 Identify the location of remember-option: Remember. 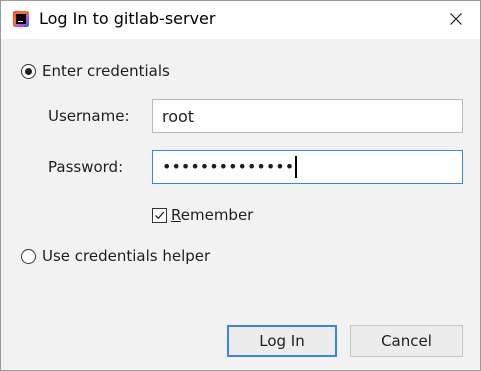
(202, 215).